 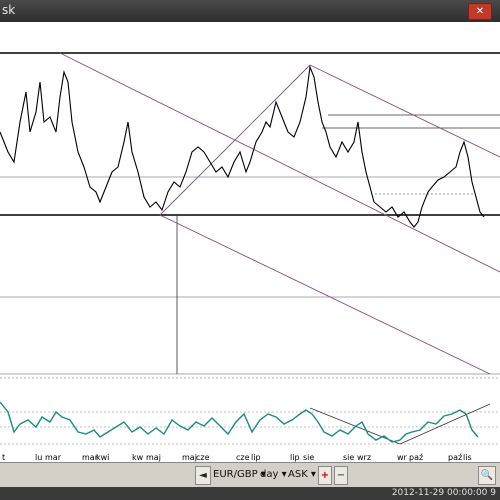 What do you see at coordinates (467, 457) in the screenshot?
I see `x-tick-label: lis` at bounding box center [467, 457].